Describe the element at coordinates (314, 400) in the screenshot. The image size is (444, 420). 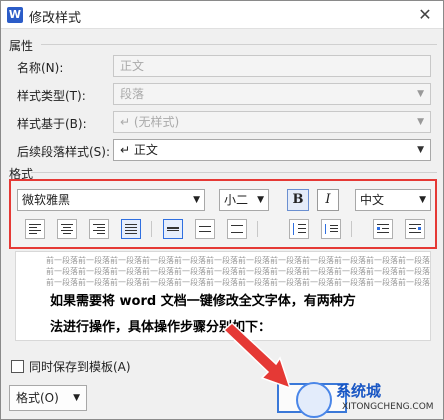
I see `house-logo-icon` at that location.